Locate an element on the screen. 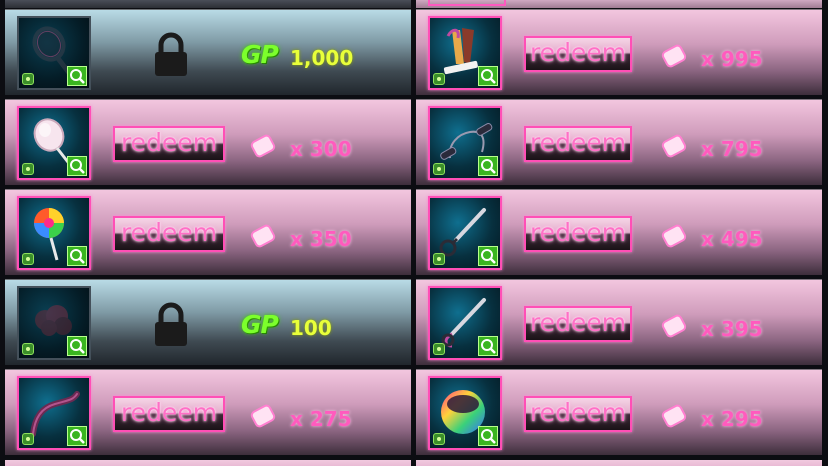  shop-item-row: GP 100 is located at coordinates (208, 322).